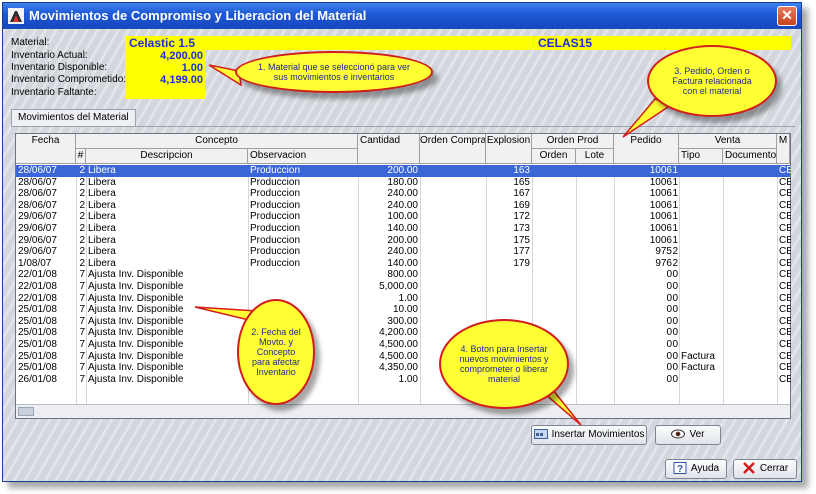  Describe the element at coordinates (46, 149) in the screenshot. I see `col-fecha-header: Fecha` at that location.